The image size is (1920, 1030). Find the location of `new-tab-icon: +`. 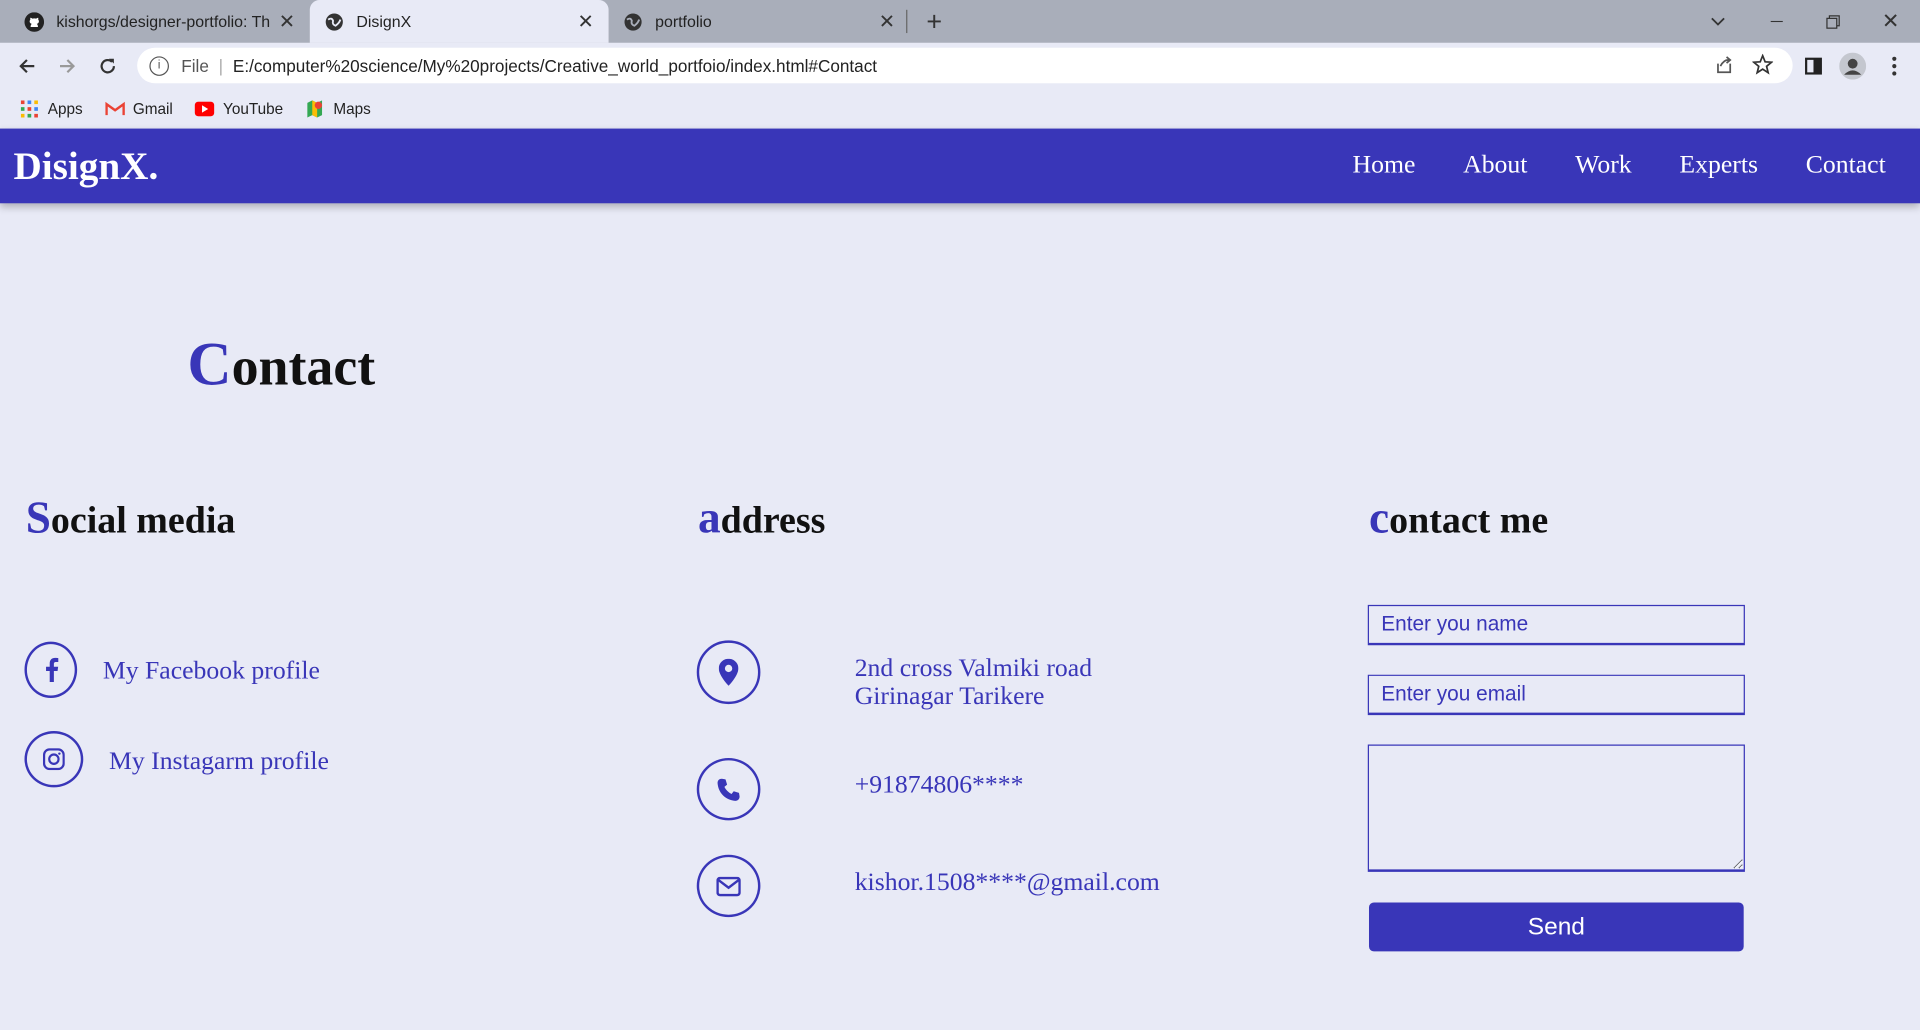

new-tab-icon: + is located at coordinates (934, 21).